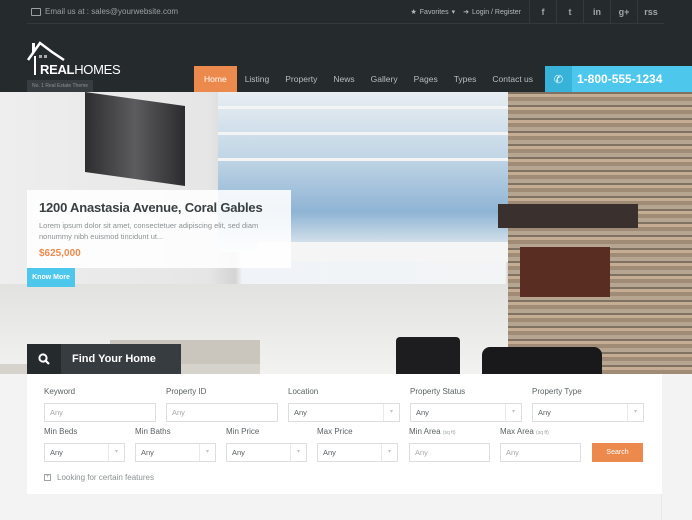 The height and width of the screenshot is (520, 692). Describe the element at coordinates (257, 79) in the screenshot. I see `nav-listing: Listing` at that location.